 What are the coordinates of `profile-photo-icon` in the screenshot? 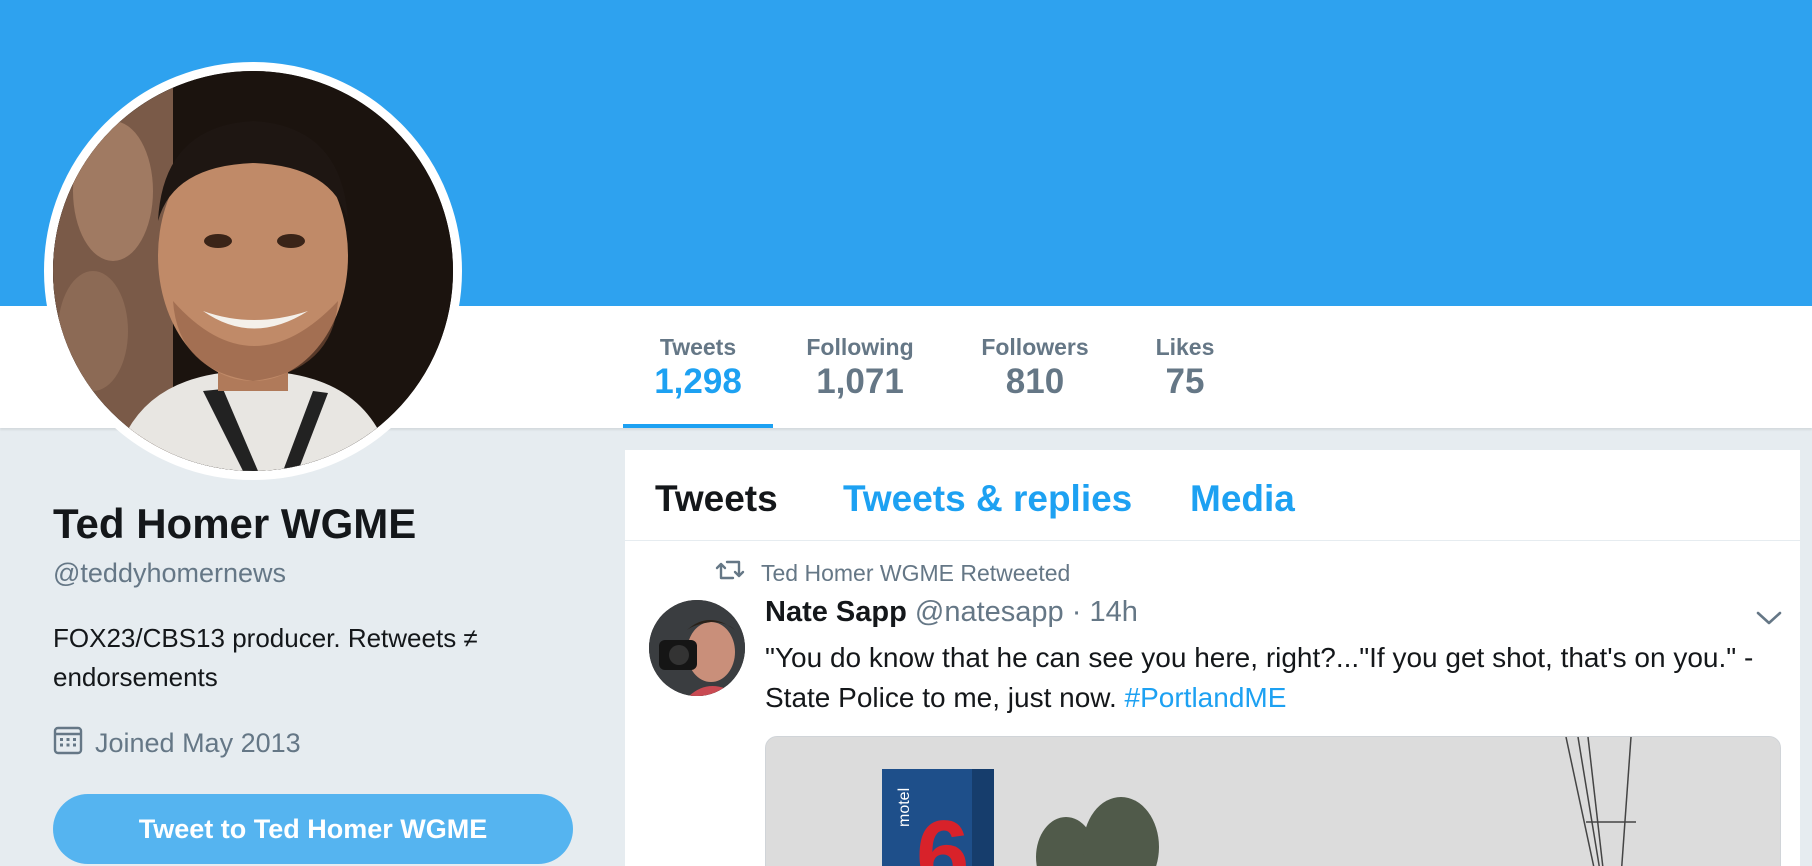 It's located at (253, 271).